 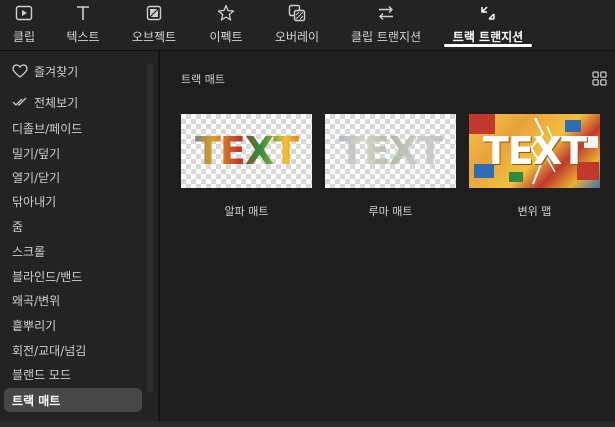 I want to click on sidebar-item-open-close: 열기/닫기, so click(x=73, y=177).